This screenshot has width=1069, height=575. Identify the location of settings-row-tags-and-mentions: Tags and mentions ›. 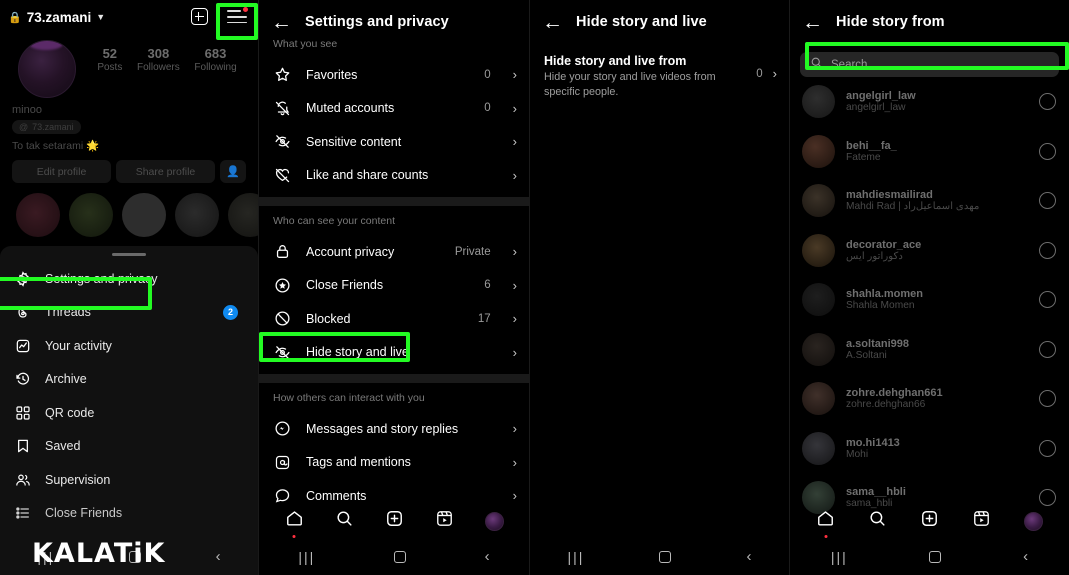
(394, 463).